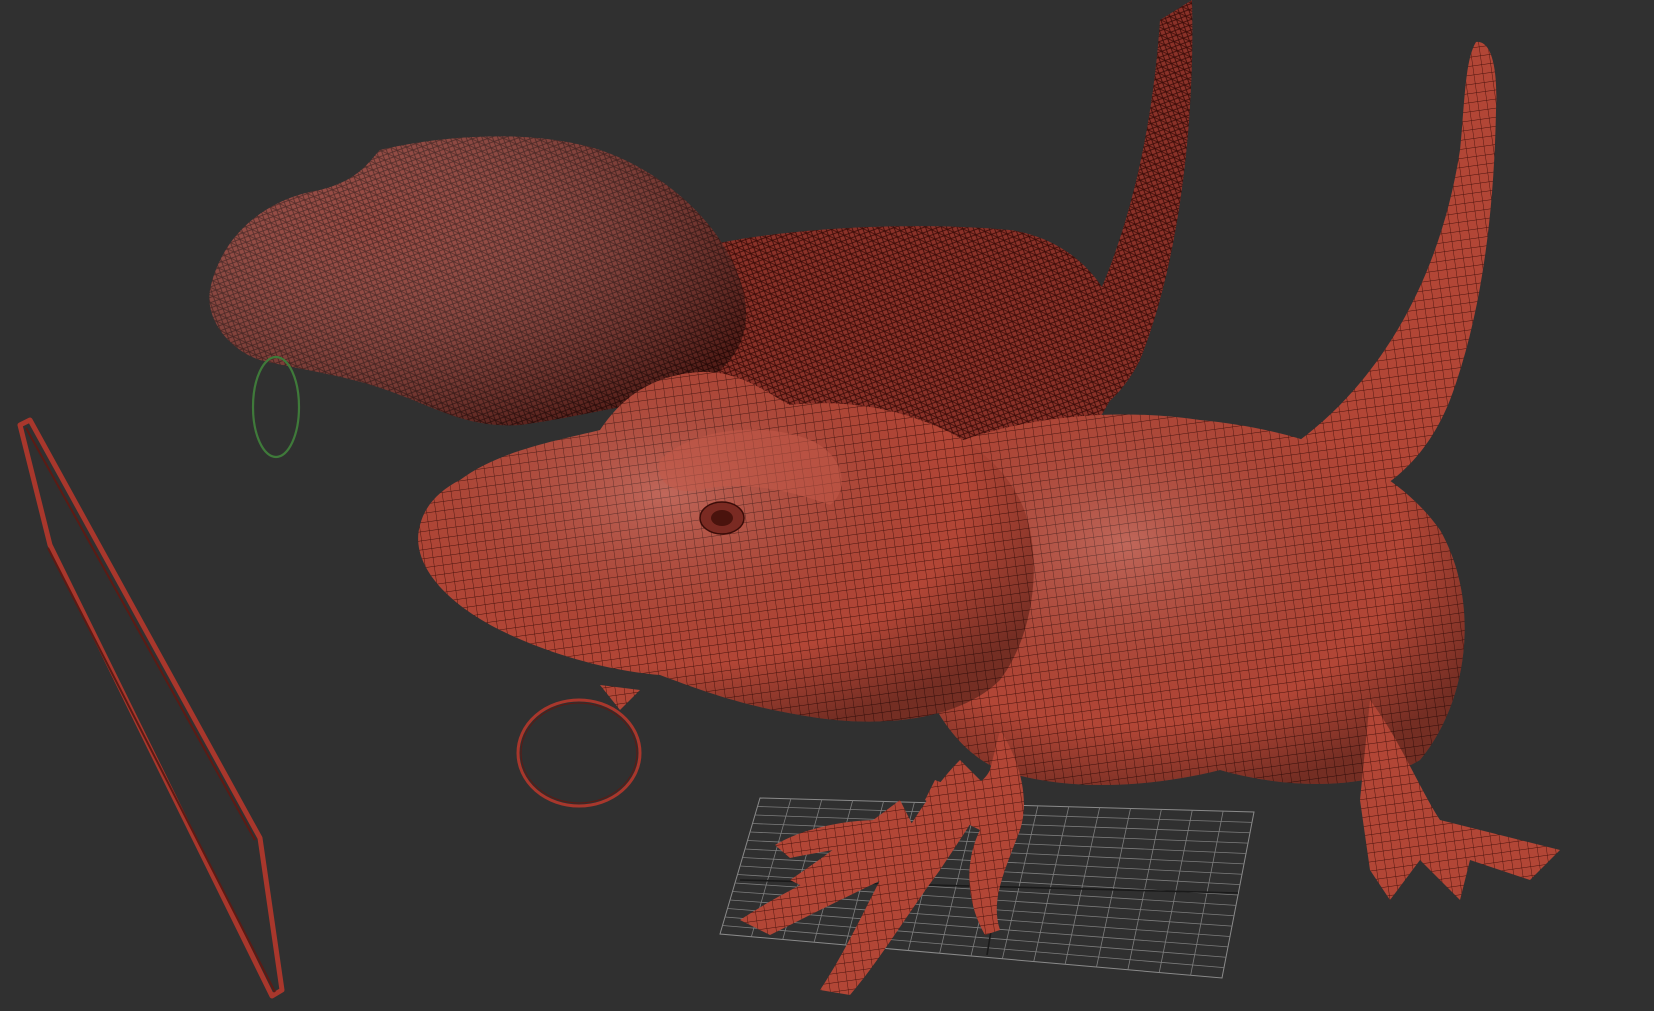 The height and width of the screenshot is (1011, 1654). I want to click on circle-helper-red, so click(579, 753).